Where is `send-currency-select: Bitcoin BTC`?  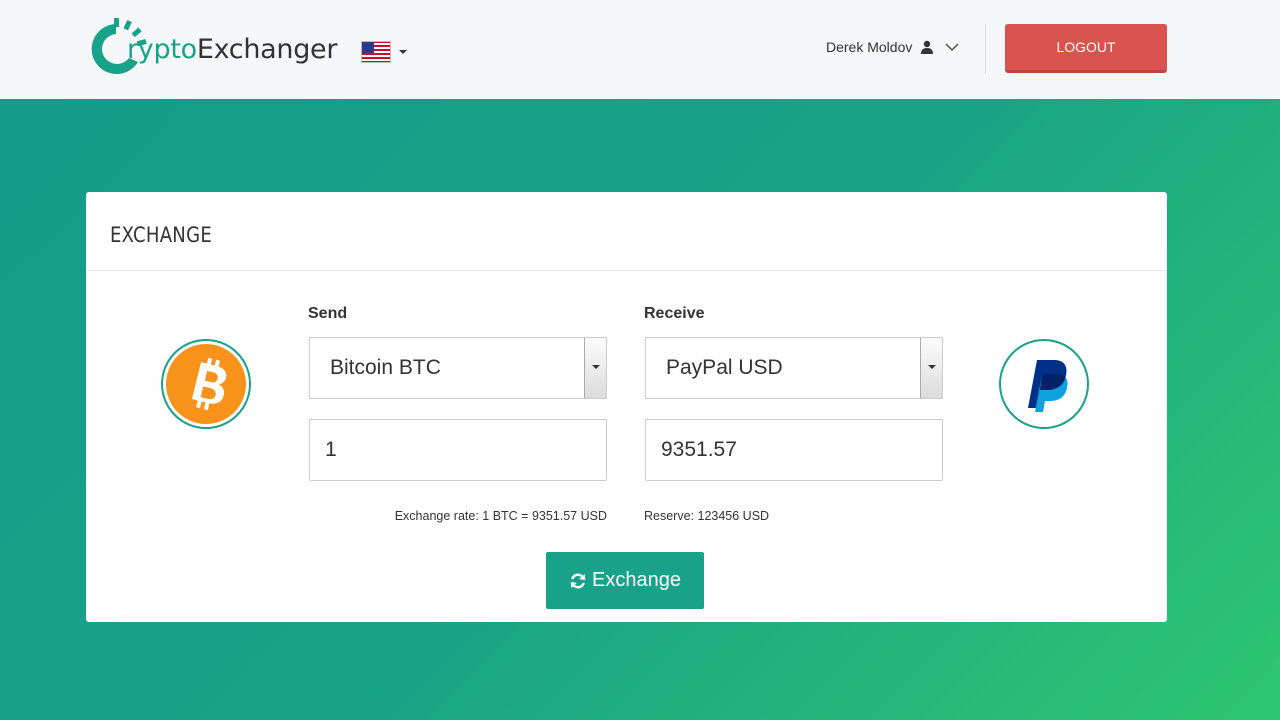 send-currency-select: Bitcoin BTC is located at coordinates (458, 368).